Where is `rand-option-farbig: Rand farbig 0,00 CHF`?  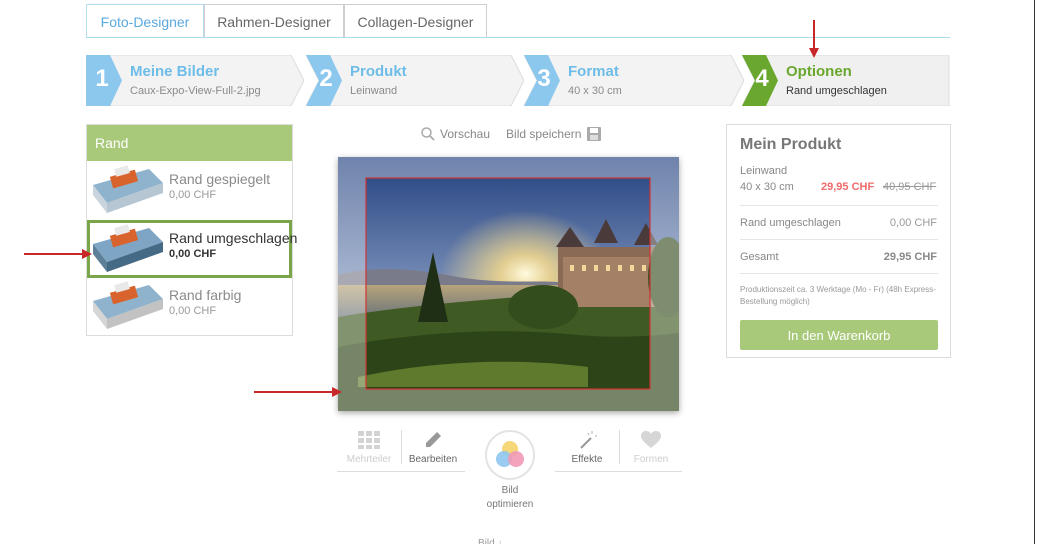 rand-option-farbig: Rand farbig 0,00 CHF is located at coordinates (189, 306).